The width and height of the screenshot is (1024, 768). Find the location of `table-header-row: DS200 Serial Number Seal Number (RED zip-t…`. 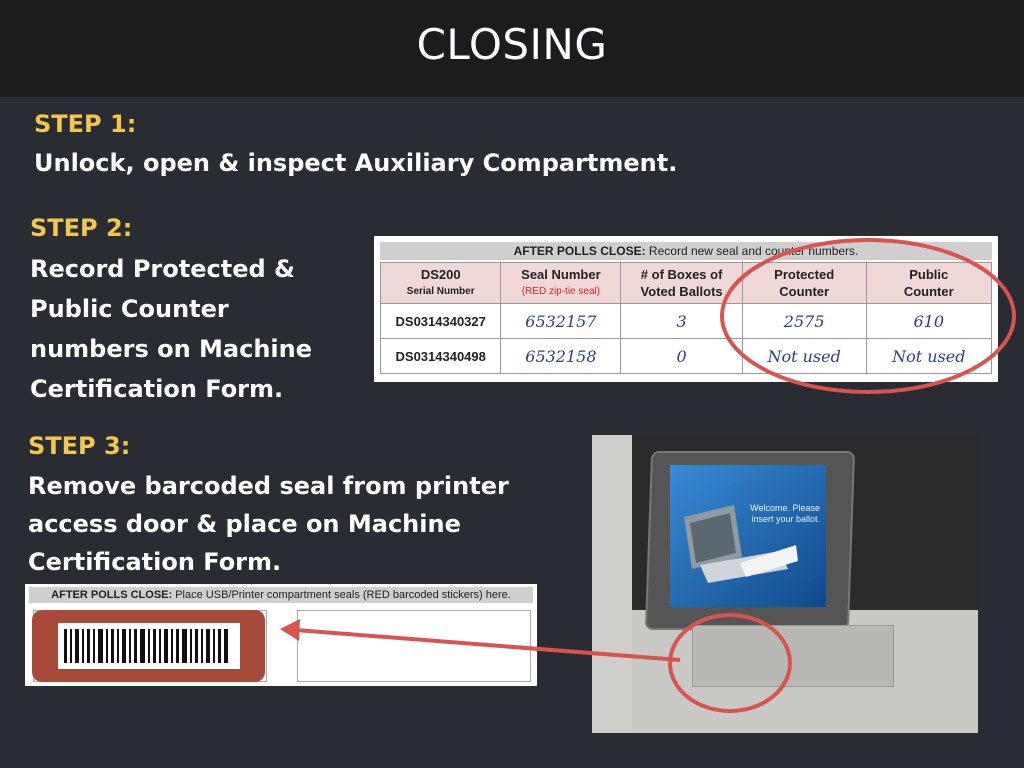

table-header-row: DS200 Serial Number Seal Number (RED zip-t… is located at coordinates (686, 283).